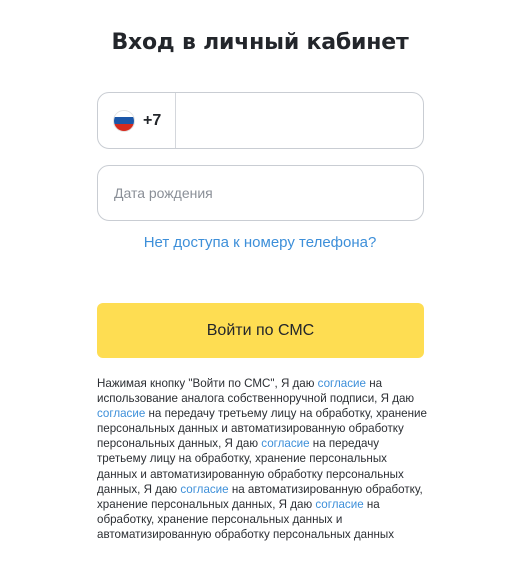 The width and height of the screenshot is (520, 580). I want to click on consent-intro: Нажимая кнопку "Войти по СМС", Я даю, so click(207, 383).